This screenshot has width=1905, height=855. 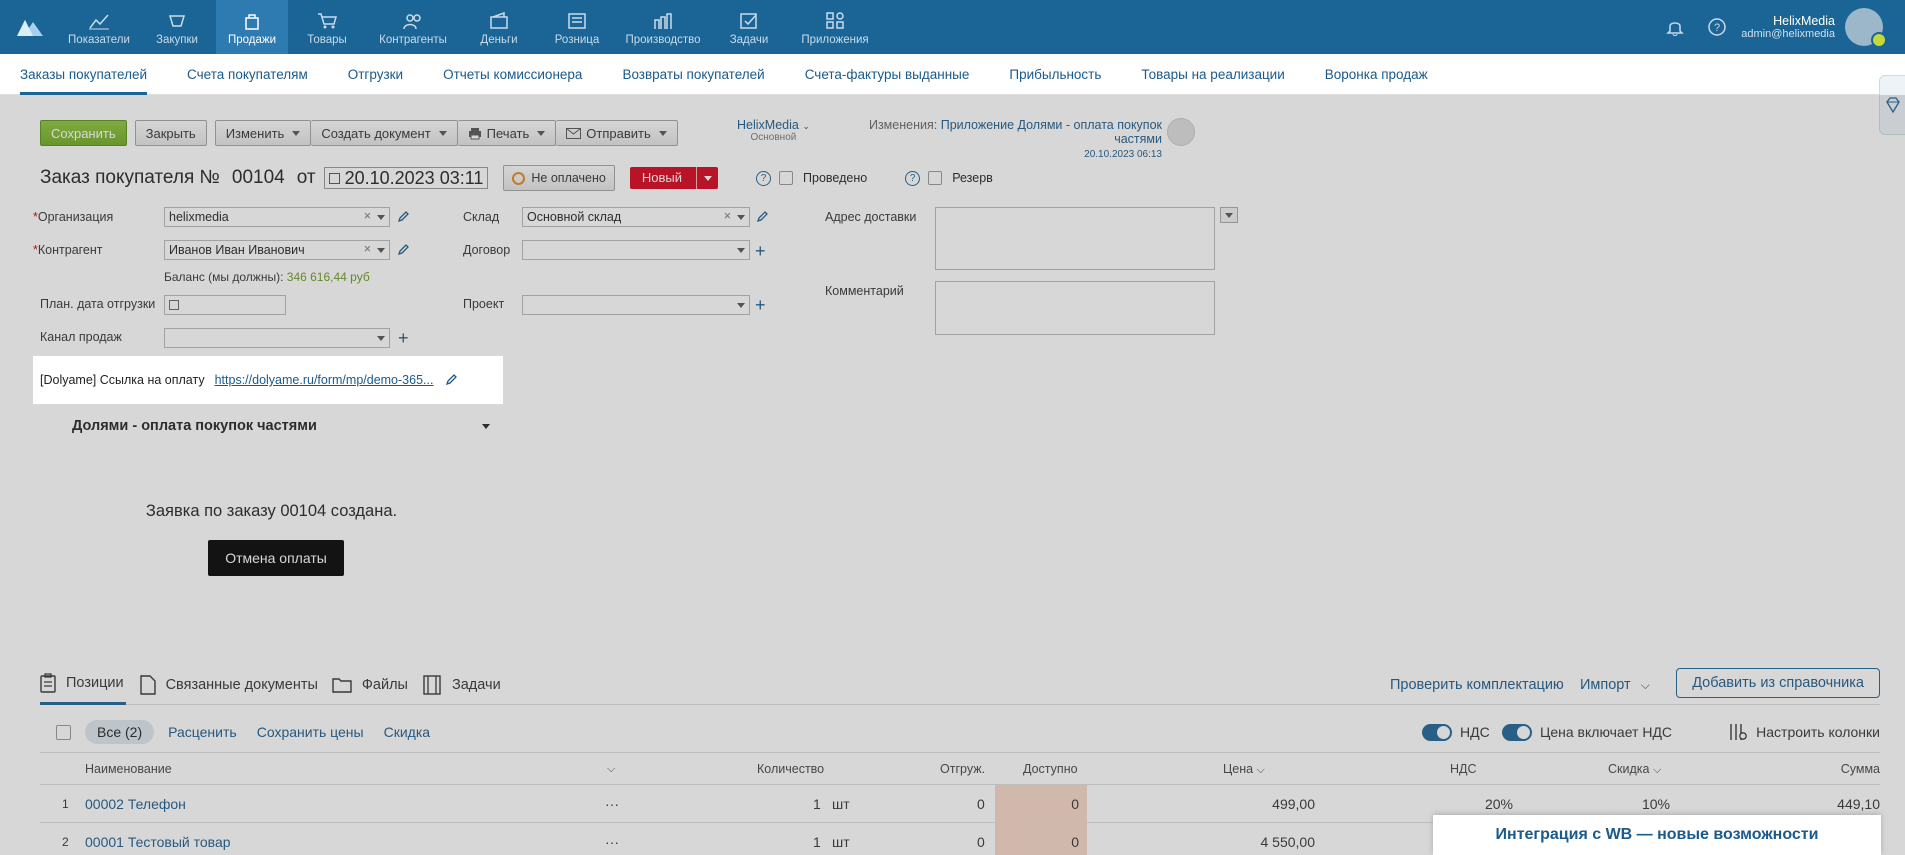 I want to click on bell-icon, so click(x=1675, y=27).